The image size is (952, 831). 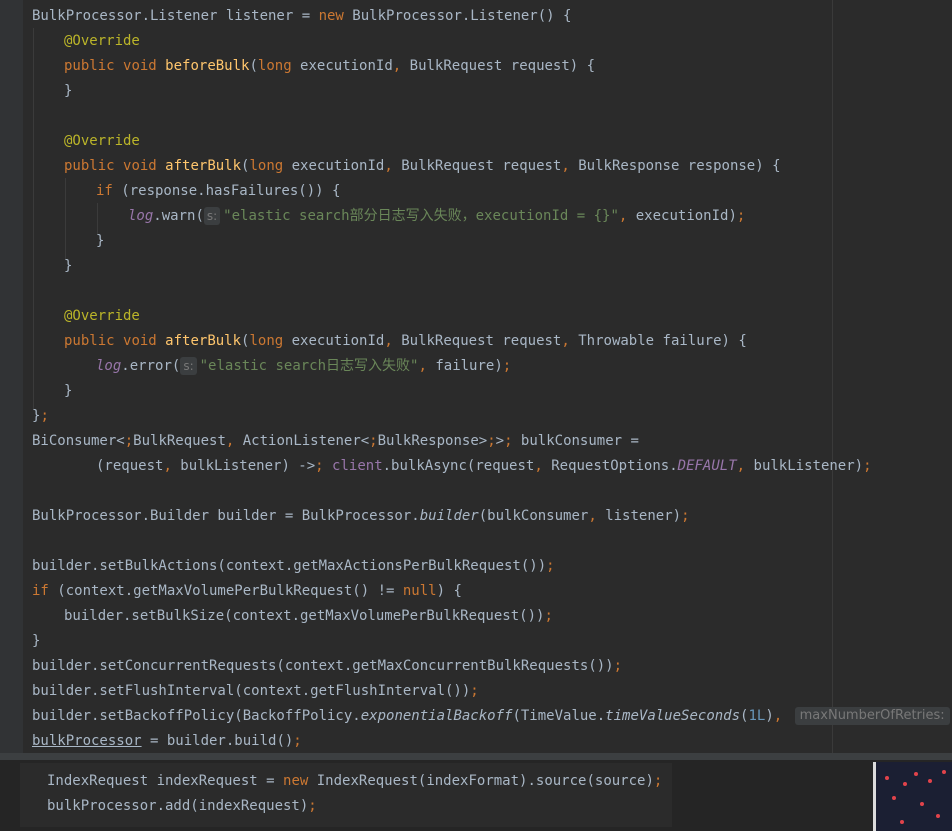 I want to click on horizontal-scrollbar, so click(x=476, y=756).